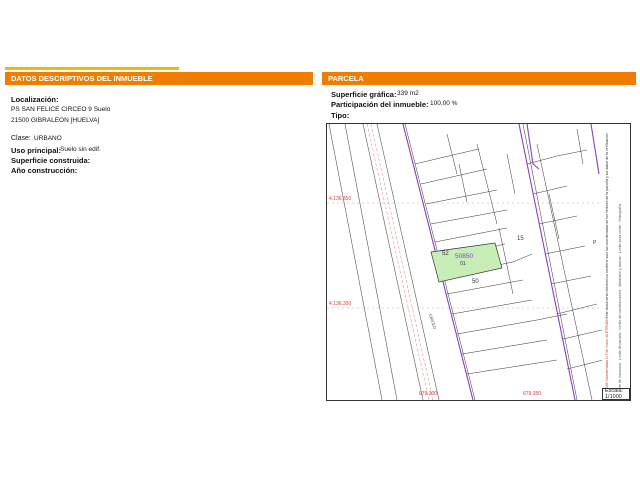 Image resolution: width=640 pixels, height=480 pixels. I want to click on superficie-grafica-value: 339 m2, so click(408, 93).